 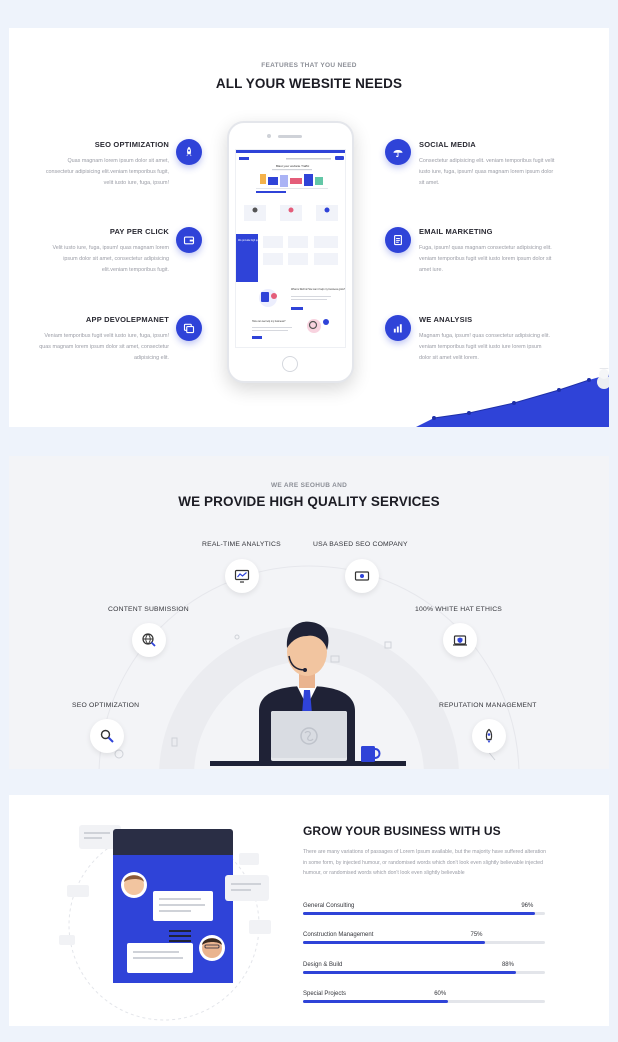 I want to click on progress-value: 75%, so click(x=476, y=935).